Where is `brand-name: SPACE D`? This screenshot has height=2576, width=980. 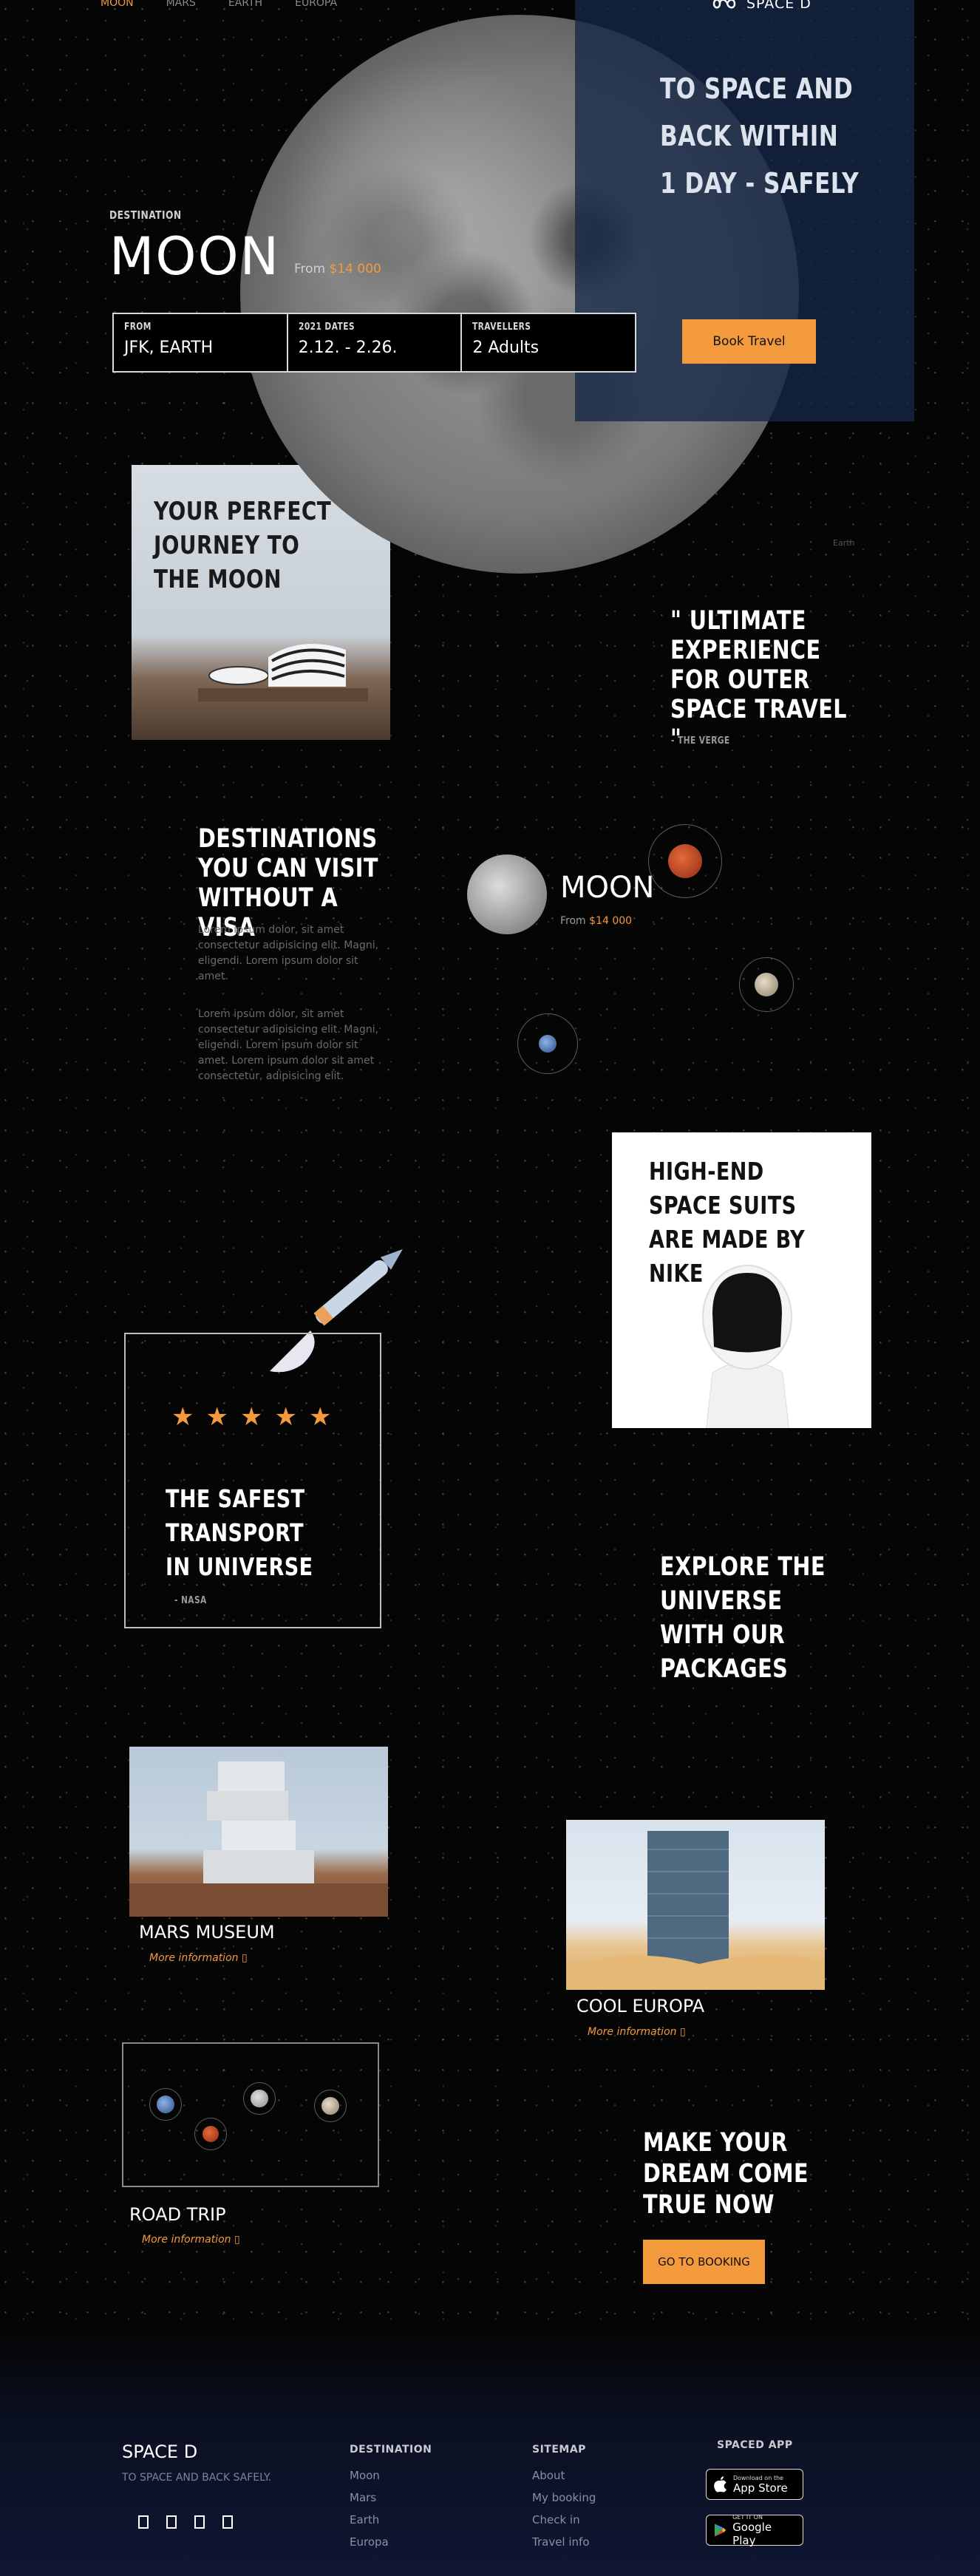 brand-name: SPACE D is located at coordinates (778, 6).